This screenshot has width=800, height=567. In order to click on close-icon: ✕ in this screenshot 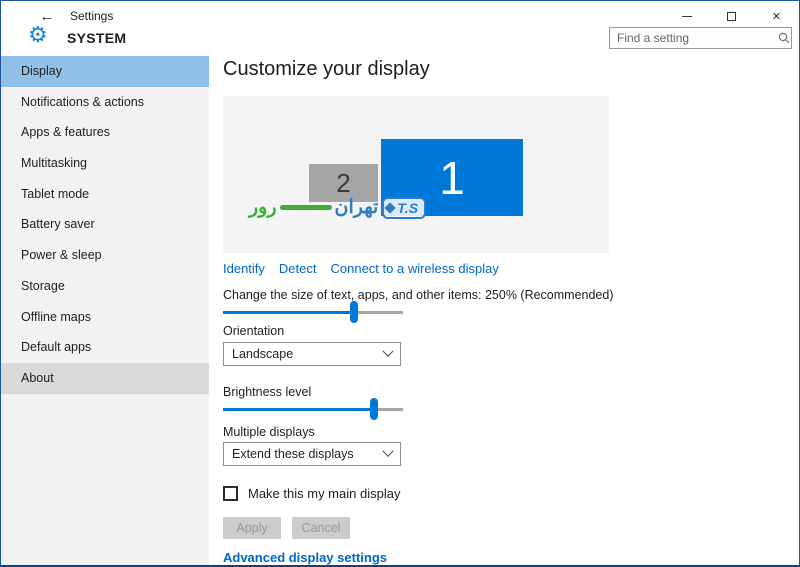, I will do `click(776, 16)`.